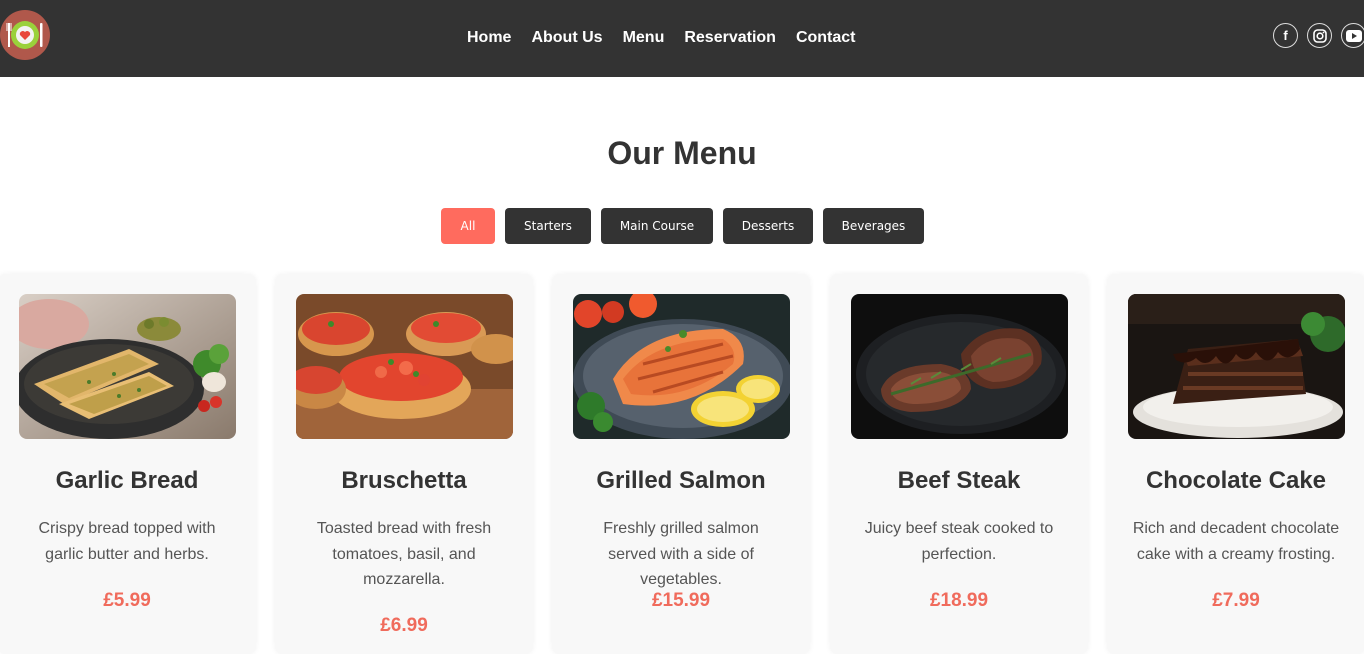 The width and height of the screenshot is (1364, 654). What do you see at coordinates (644, 39) in the screenshot?
I see `nav-link-menu: Menu` at bounding box center [644, 39].